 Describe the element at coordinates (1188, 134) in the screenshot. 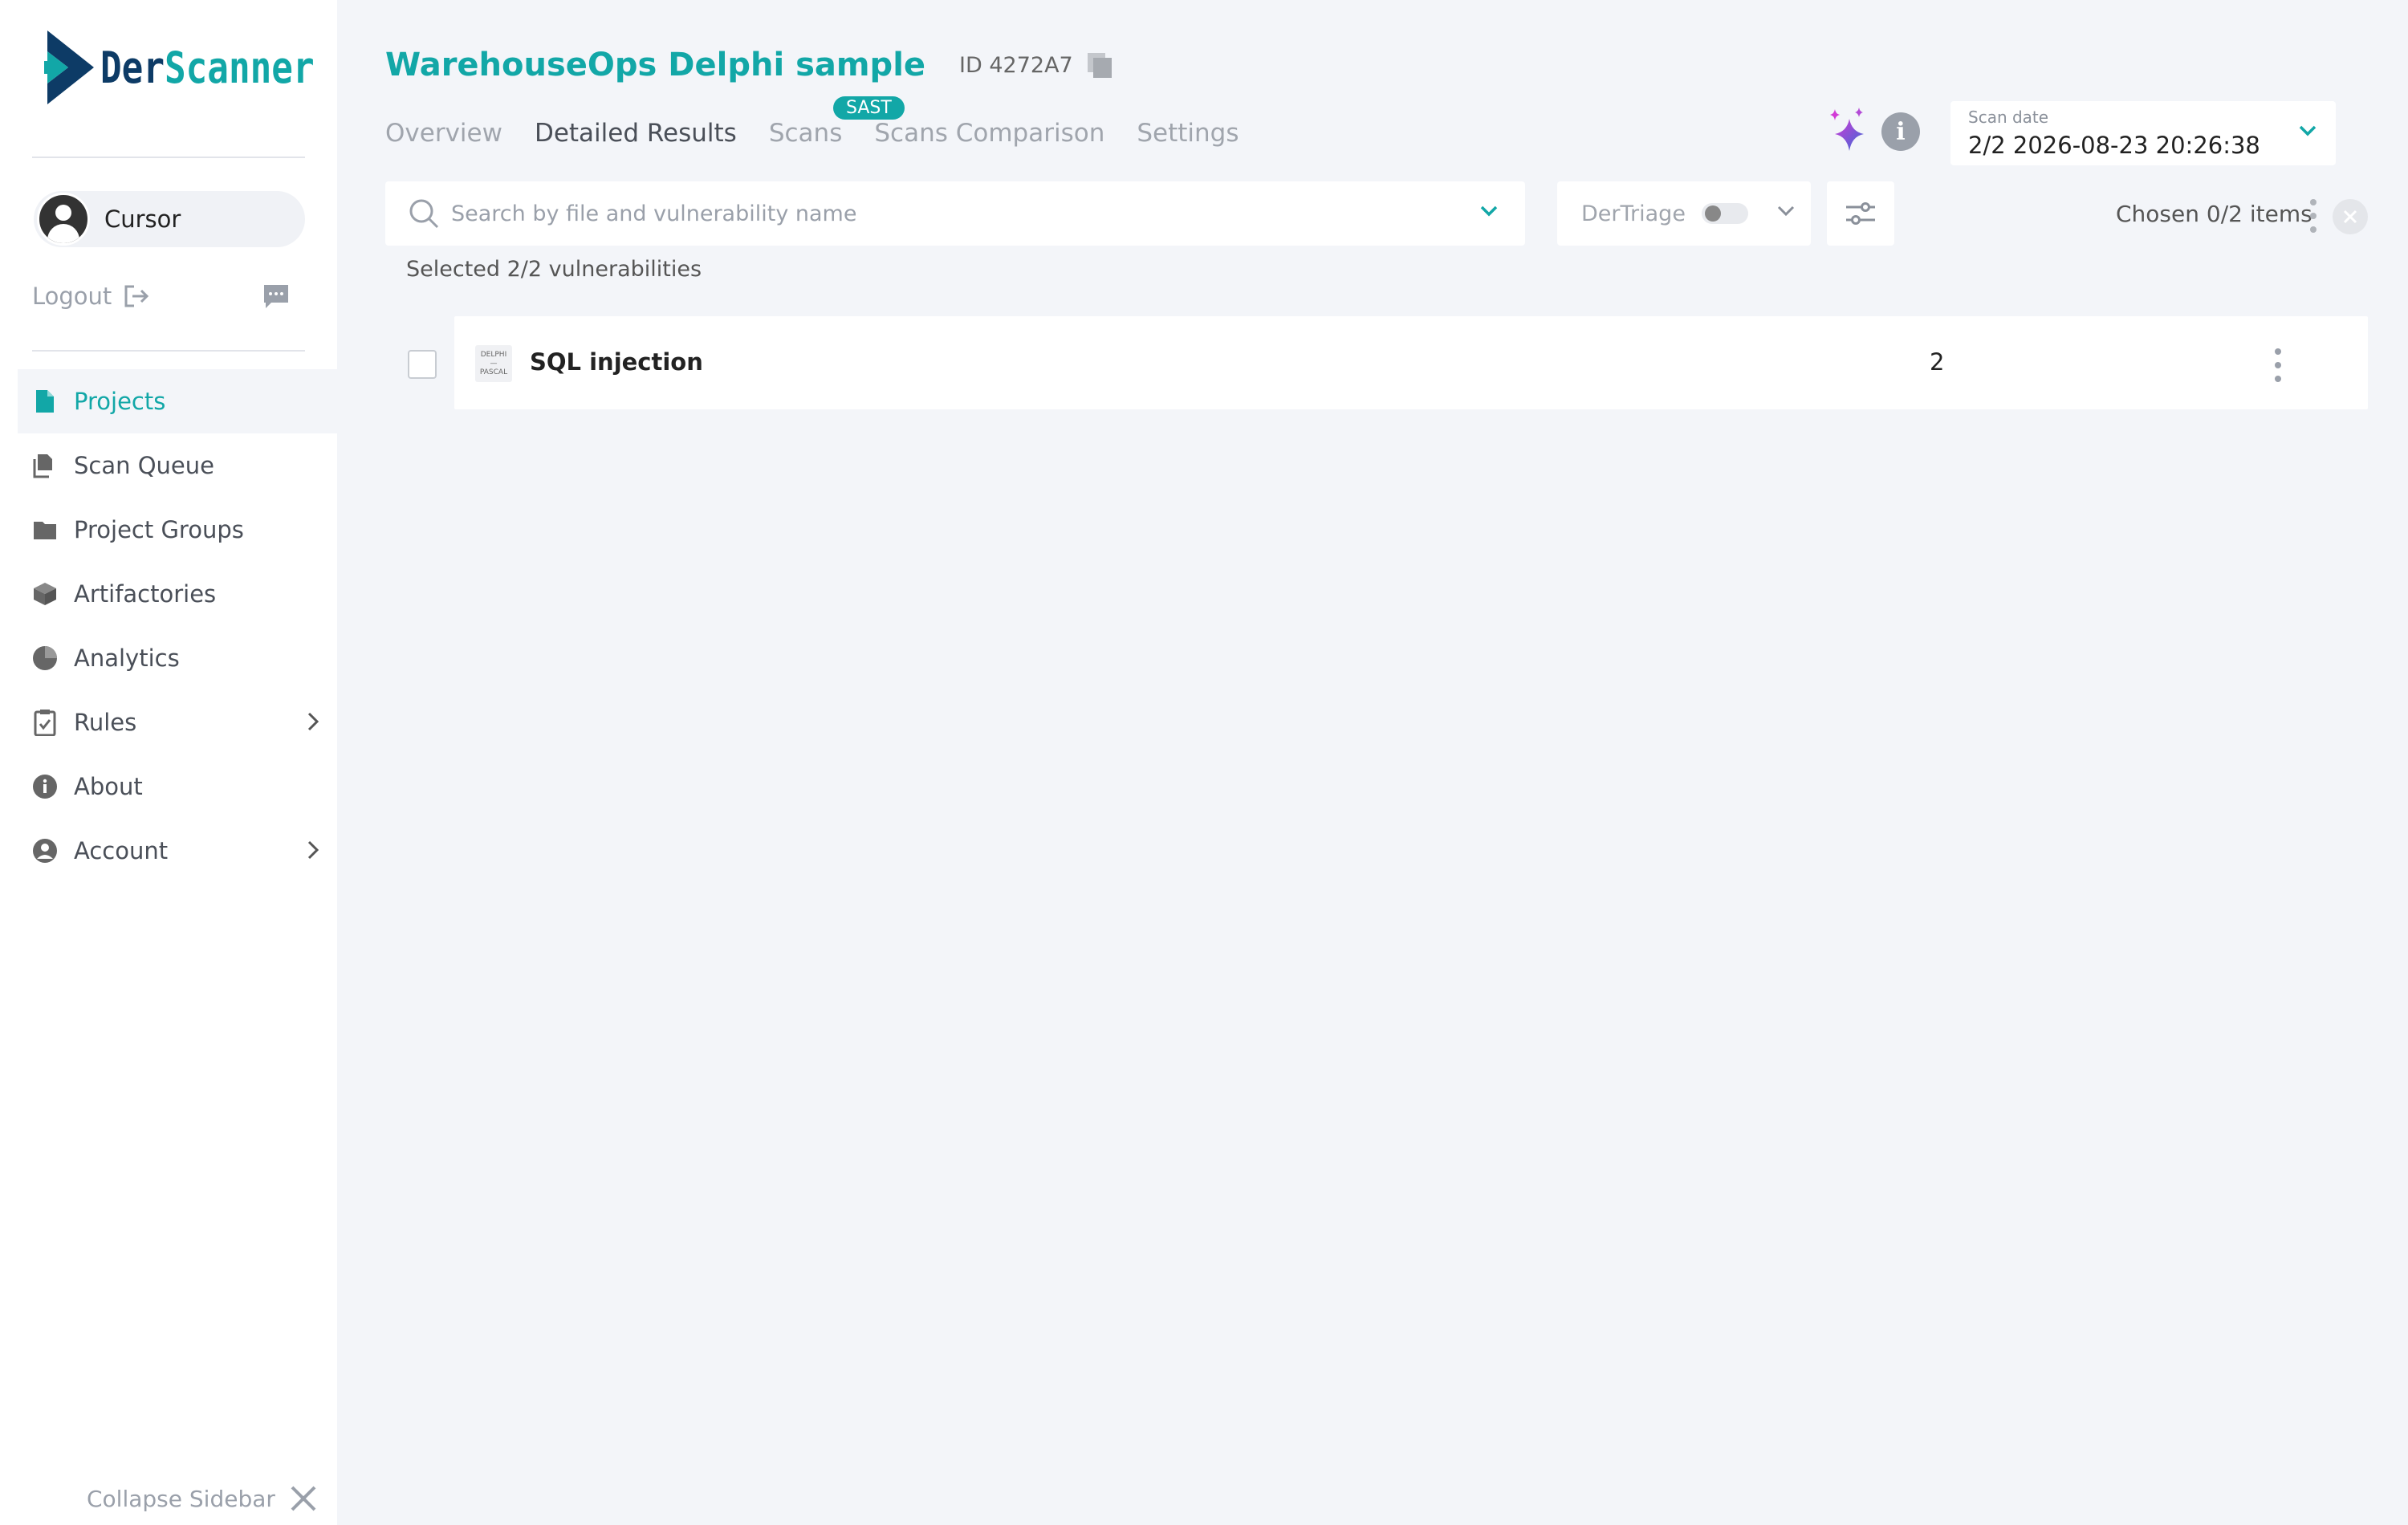

I see `tab-settings: Settings` at that location.